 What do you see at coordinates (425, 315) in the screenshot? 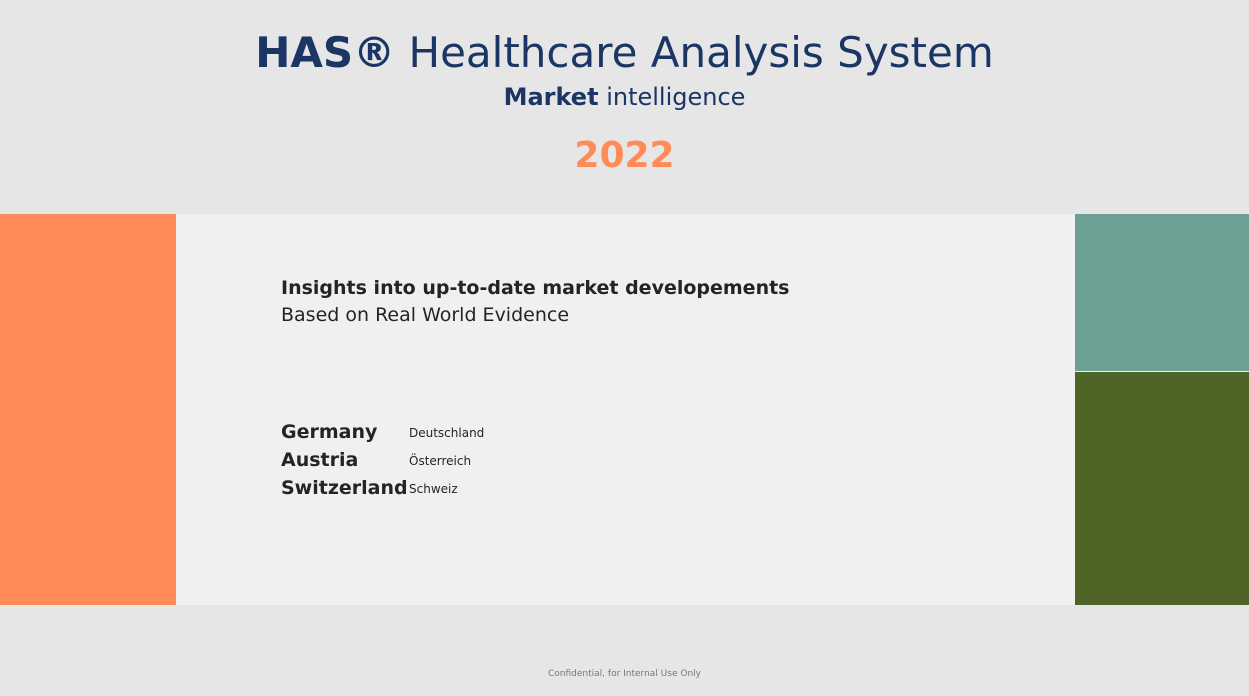
I see `insight-subtitle: Based on Real World Evidence` at bounding box center [425, 315].